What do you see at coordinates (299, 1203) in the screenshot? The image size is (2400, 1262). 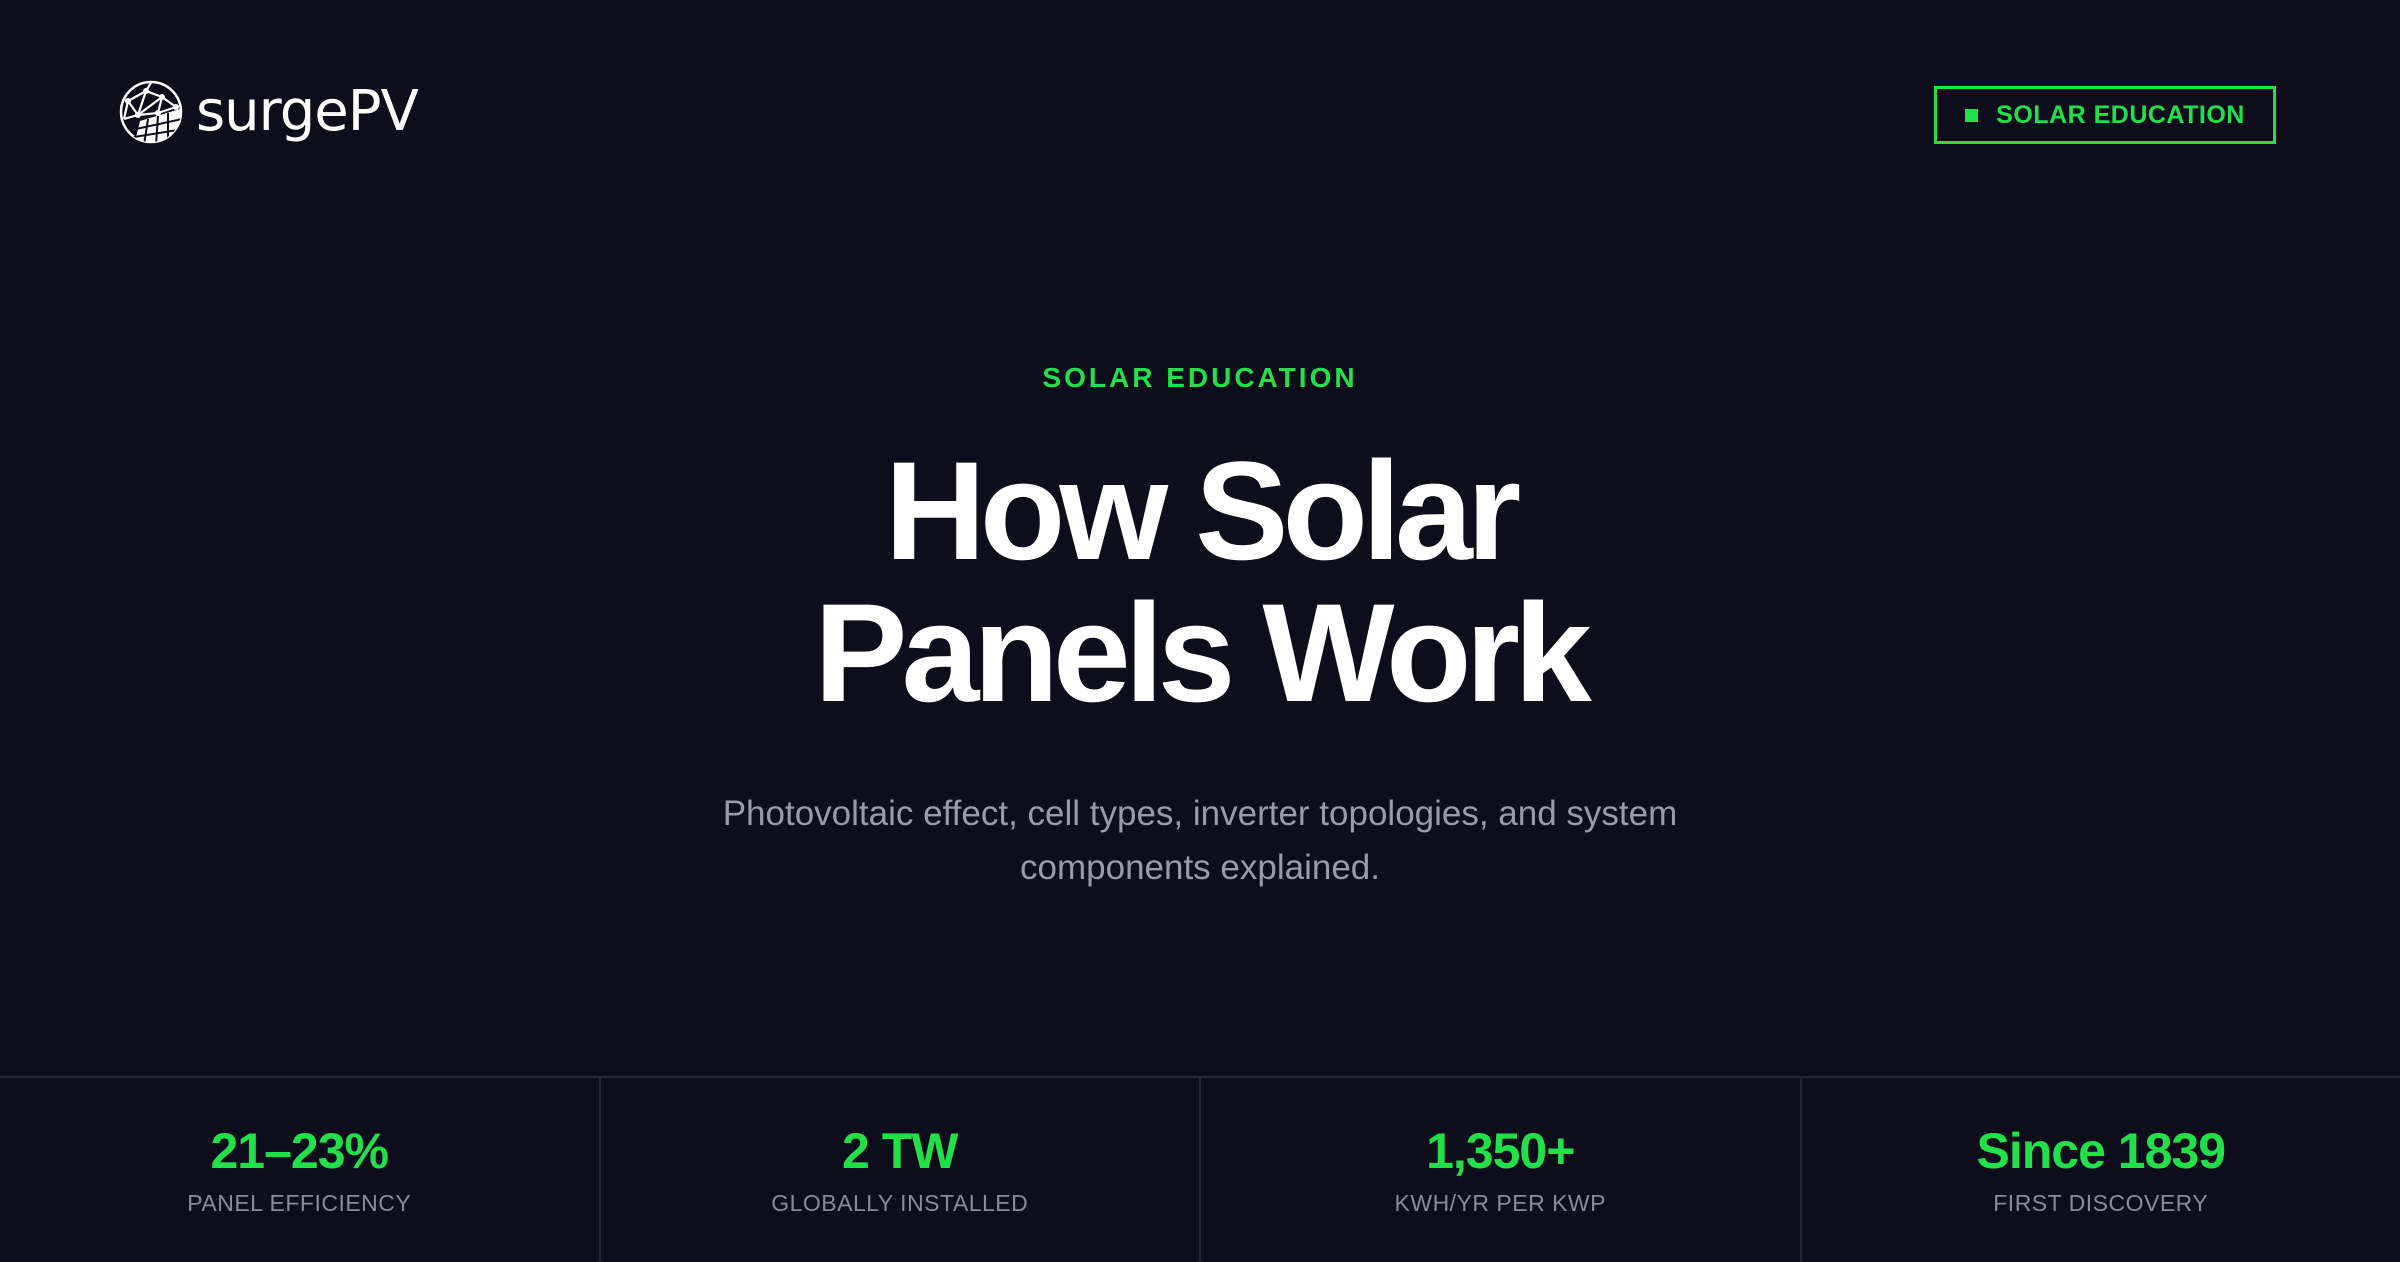 I see `stat-label: PANEL EFFICIENCY` at bounding box center [299, 1203].